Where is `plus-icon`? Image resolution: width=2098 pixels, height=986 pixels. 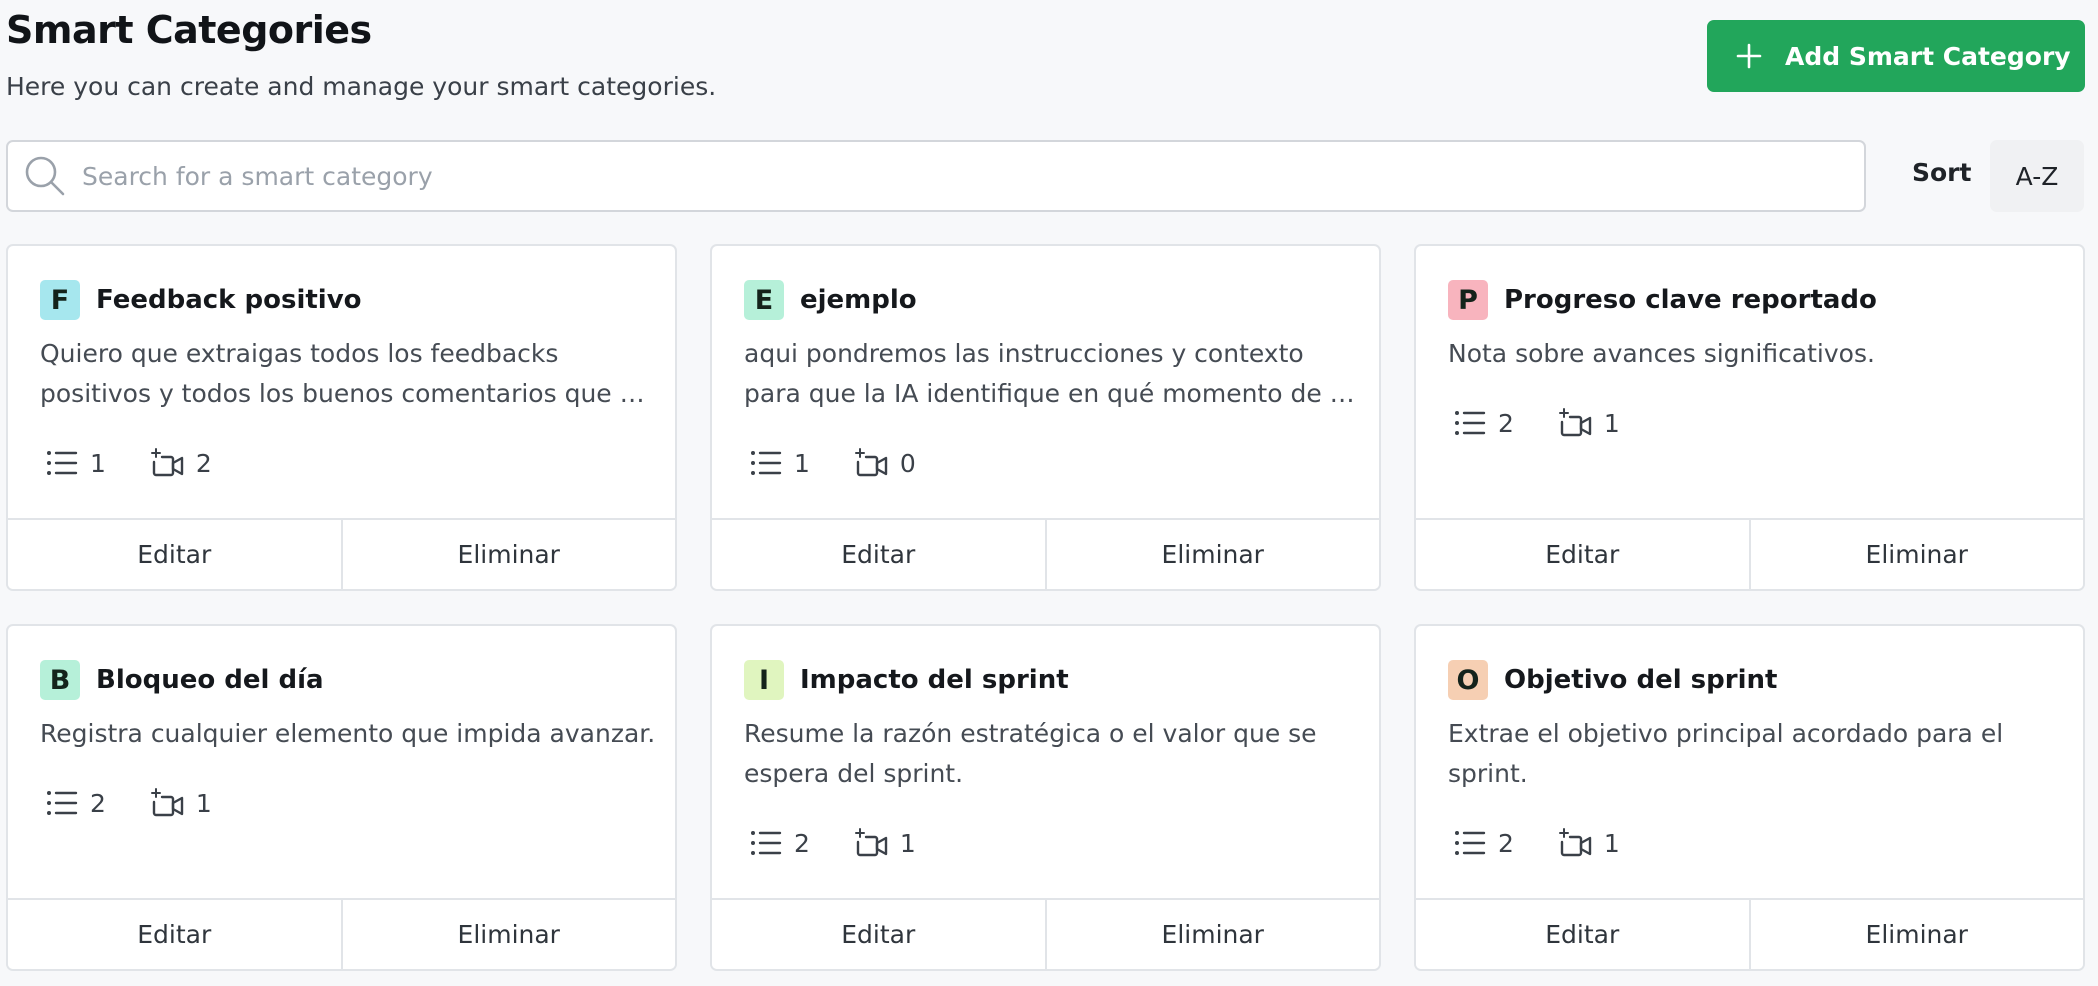
plus-icon is located at coordinates (1749, 56).